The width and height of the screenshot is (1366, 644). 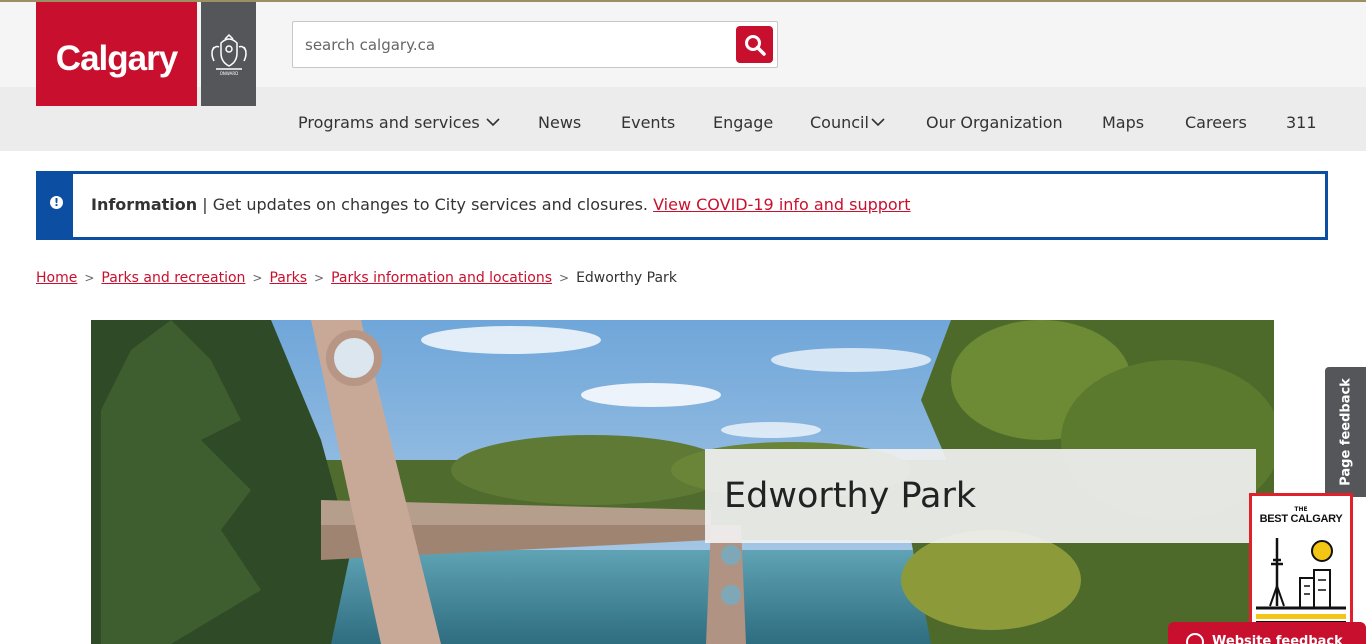 I want to click on nav-our-organization: Our Organization, so click(x=994, y=122).